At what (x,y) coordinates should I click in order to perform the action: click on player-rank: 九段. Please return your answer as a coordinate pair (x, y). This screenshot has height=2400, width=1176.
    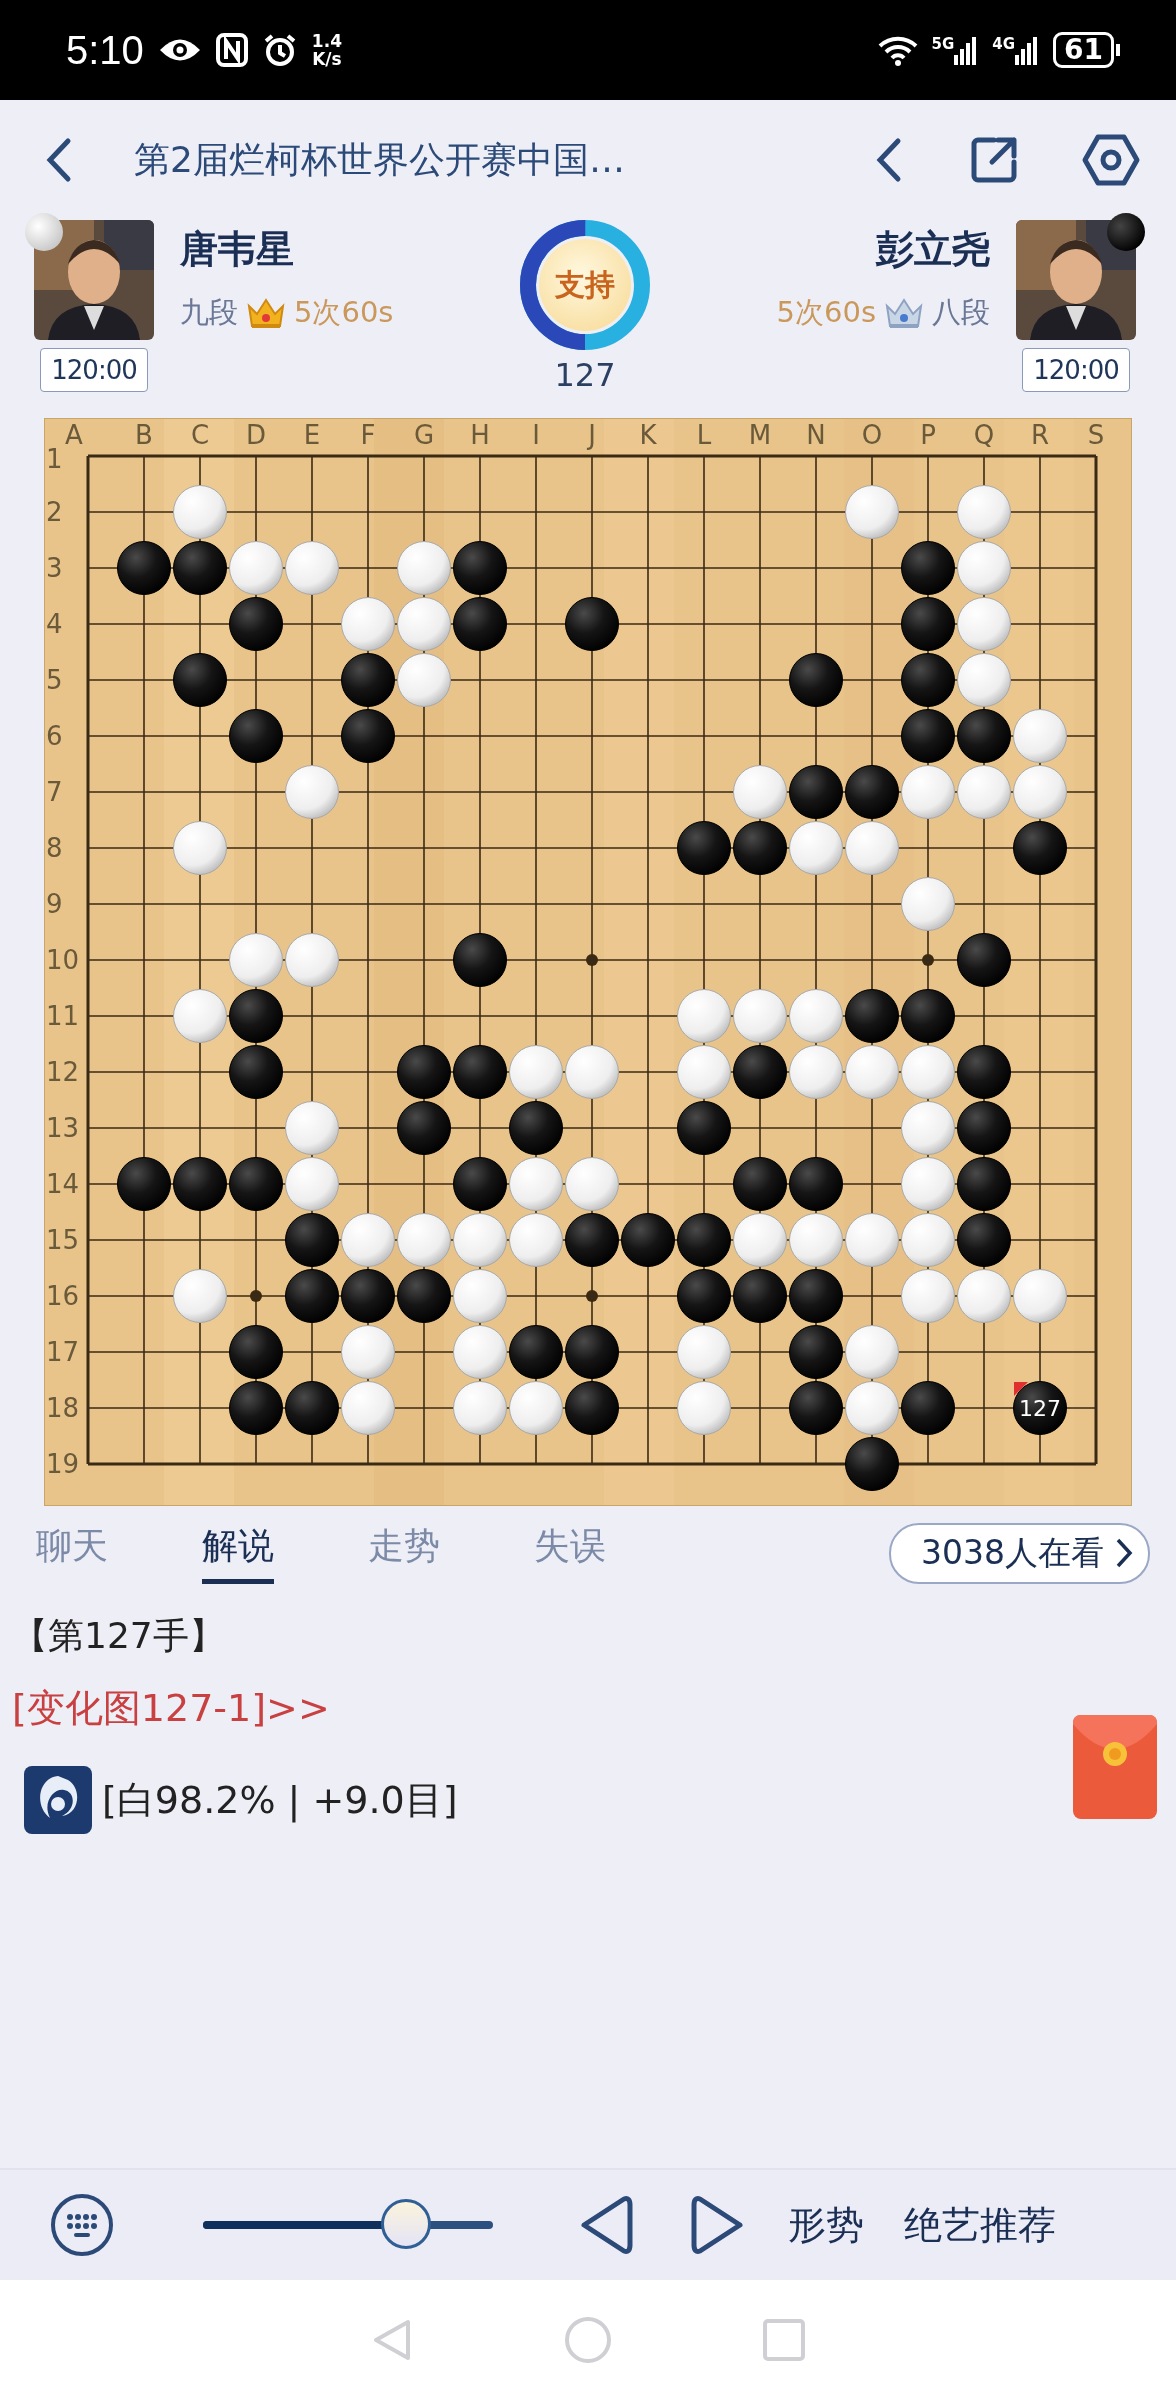
    Looking at the image, I should click on (209, 312).